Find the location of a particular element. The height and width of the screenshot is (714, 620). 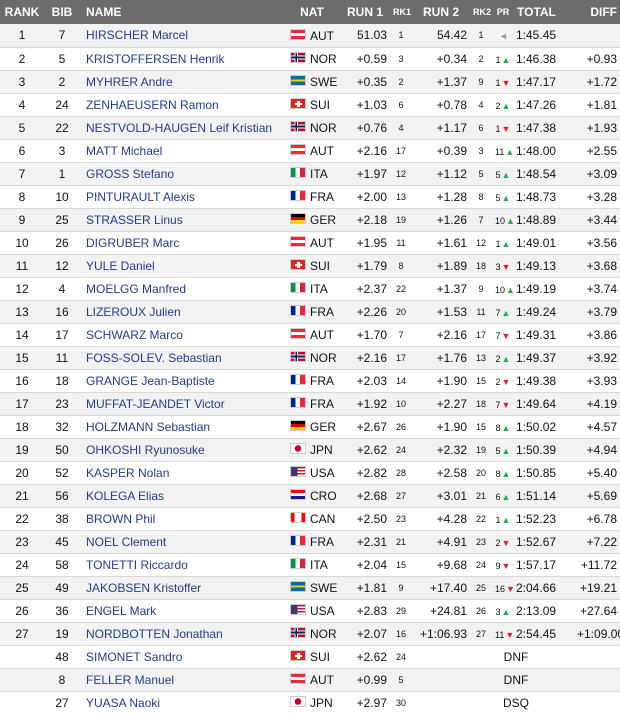

athlete-name-link: MATT Michael is located at coordinates (182, 151).